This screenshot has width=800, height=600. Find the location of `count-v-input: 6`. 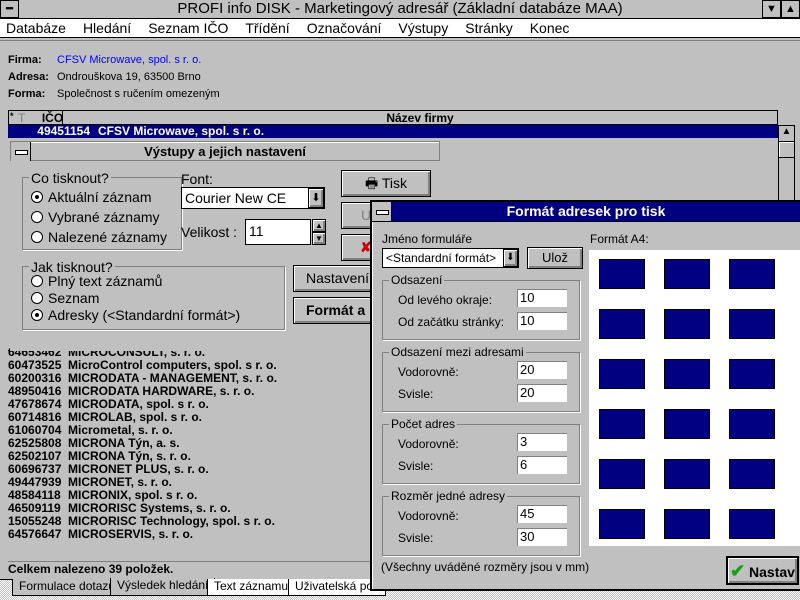

count-v-input: 6 is located at coordinates (542, 465).